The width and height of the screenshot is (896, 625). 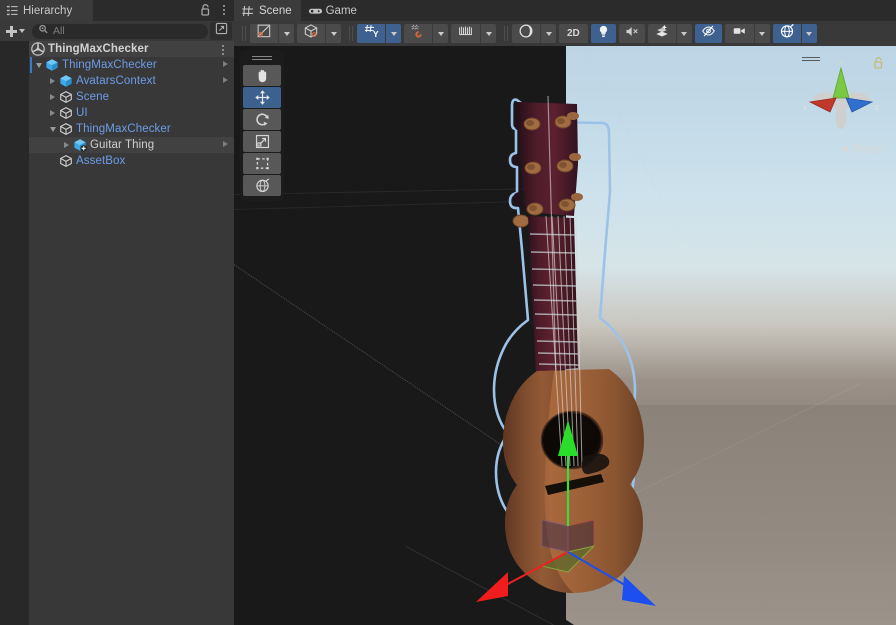 I want to click on snap-magnet-icon, so click(x=418, y=33).